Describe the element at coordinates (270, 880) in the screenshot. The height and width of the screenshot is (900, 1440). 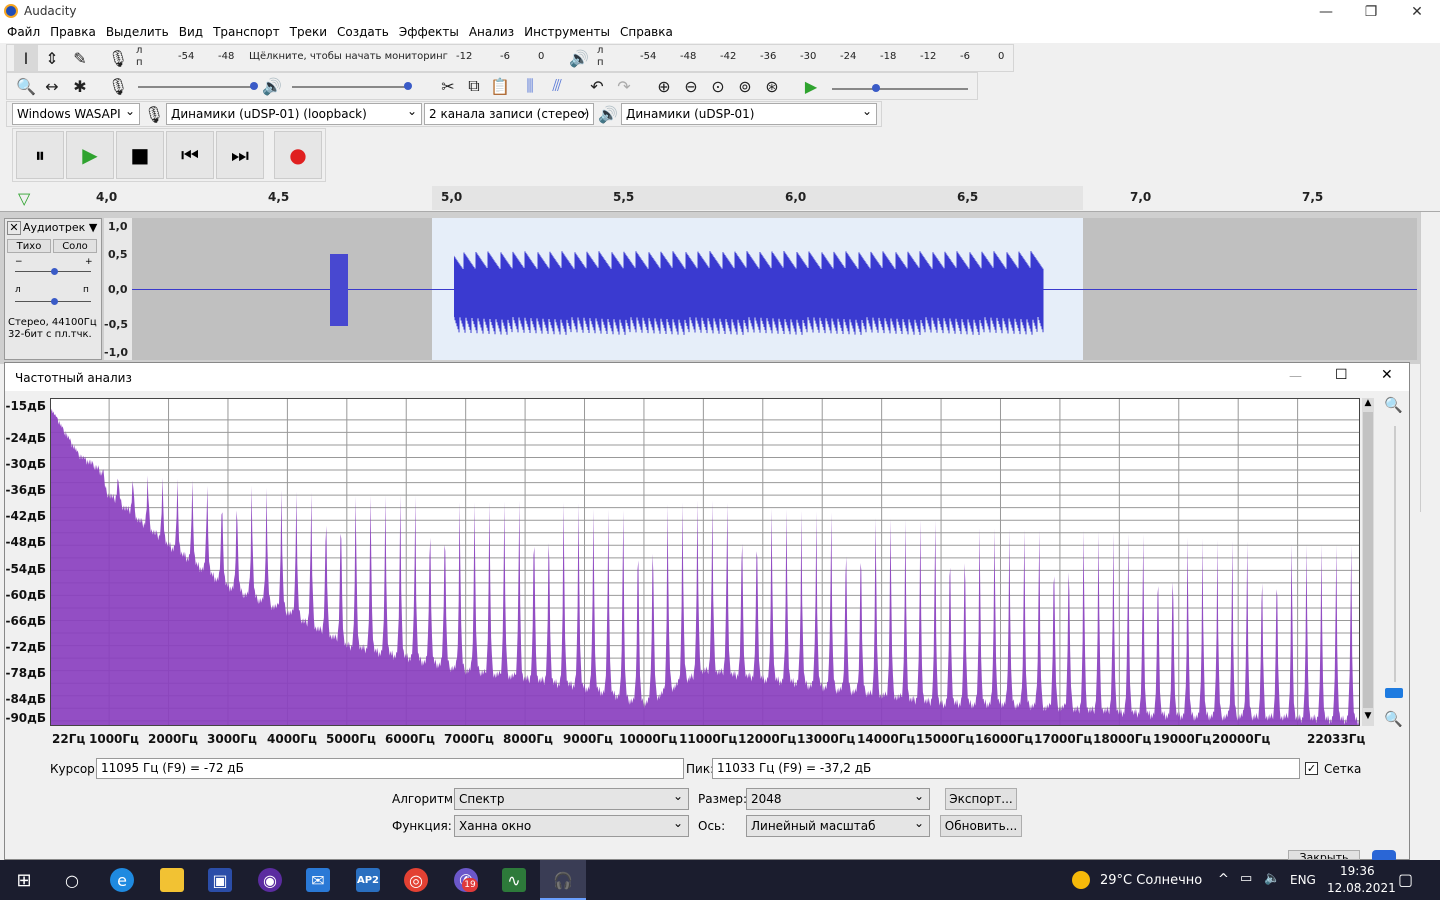
I see `media-player-icon: ◉` at that location.